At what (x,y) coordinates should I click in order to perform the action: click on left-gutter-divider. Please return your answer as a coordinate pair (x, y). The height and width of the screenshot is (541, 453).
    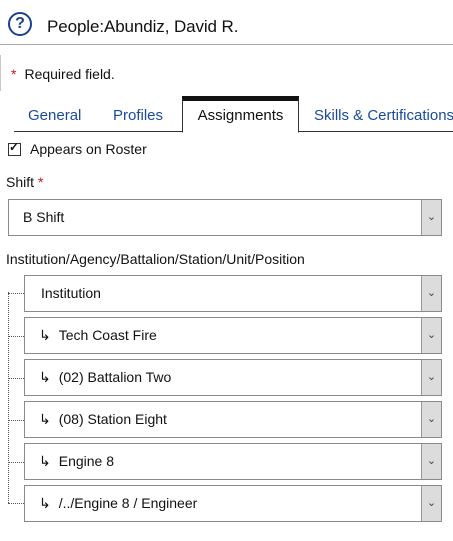
    Looking at the image, I should click on (0, 73).